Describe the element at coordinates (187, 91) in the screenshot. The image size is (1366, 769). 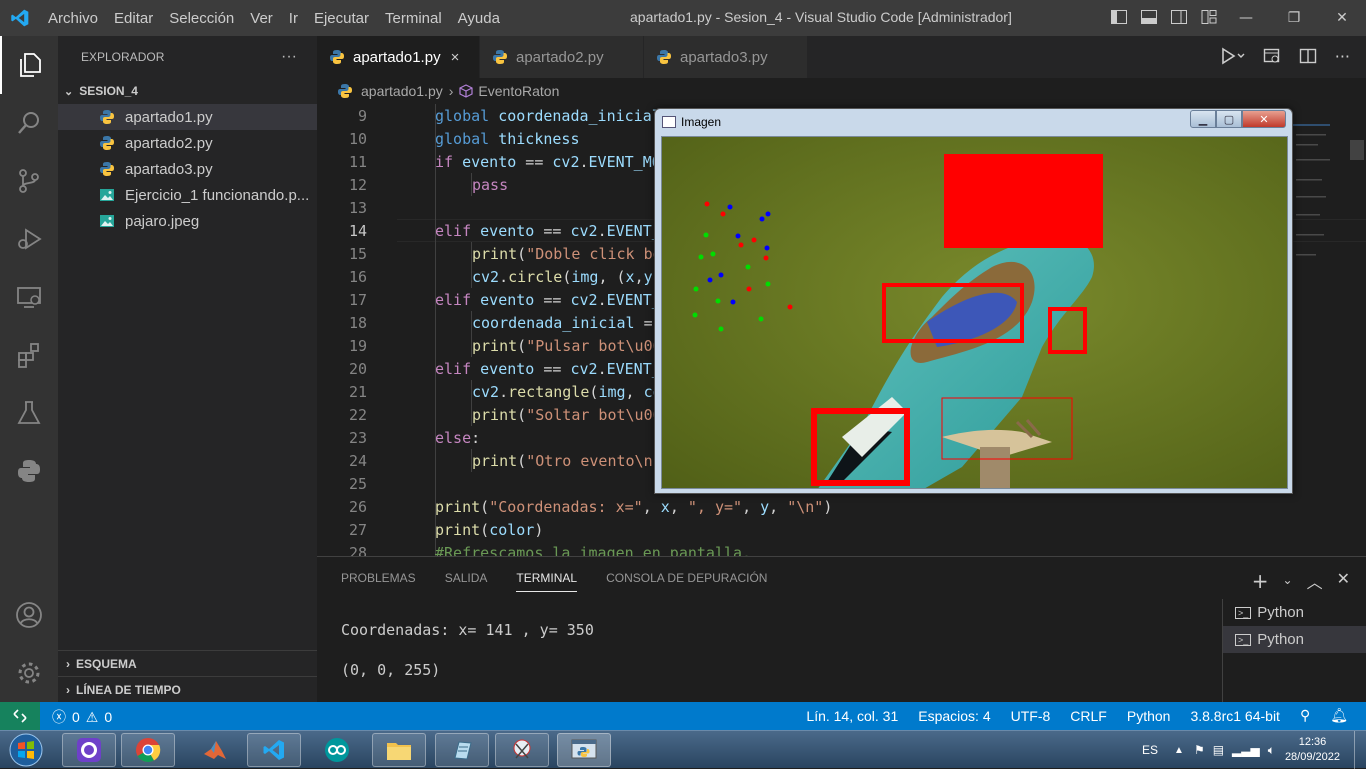
I see `workspace-folder: ⌄ SESION_4` at that location.